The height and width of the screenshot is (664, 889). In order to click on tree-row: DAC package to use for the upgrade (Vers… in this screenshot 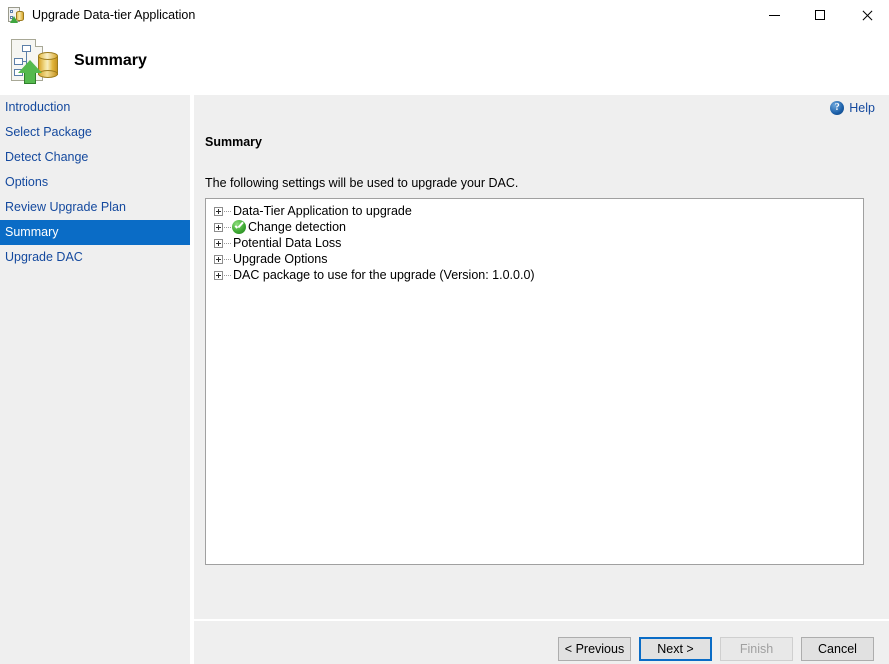, I will do `click(534, 275)`.